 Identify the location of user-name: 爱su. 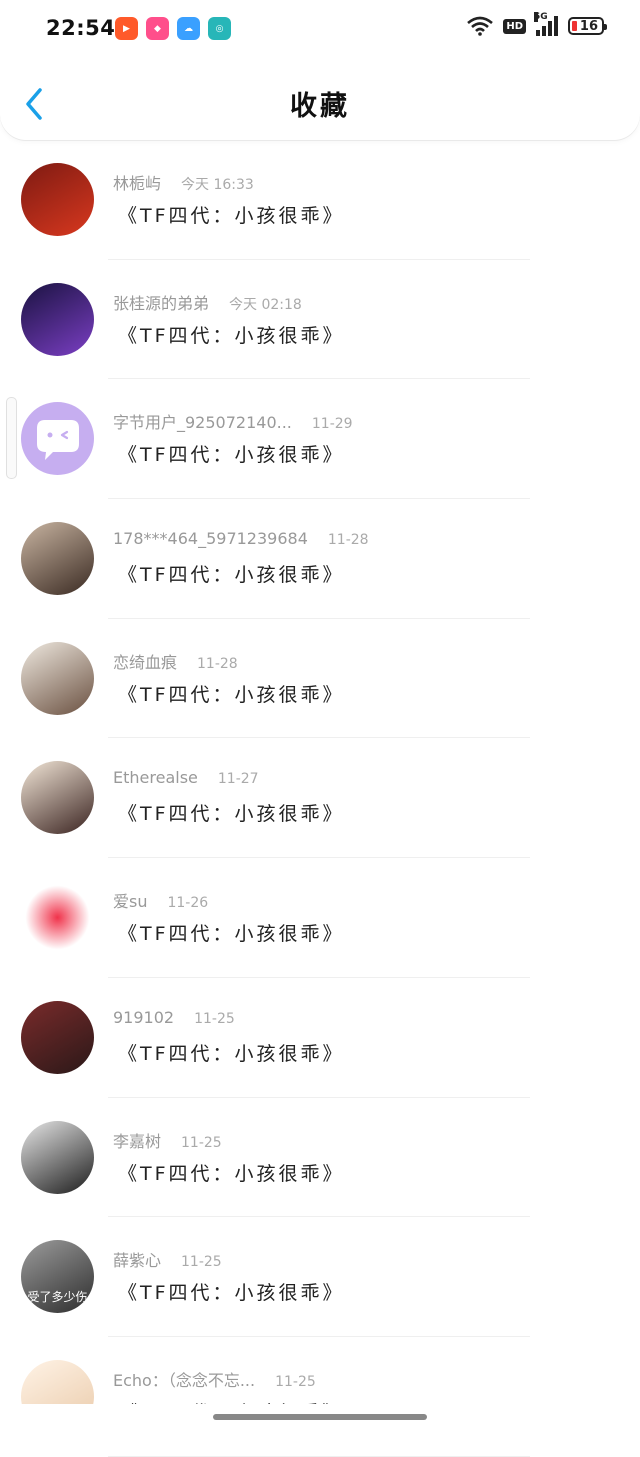
(130, 901).